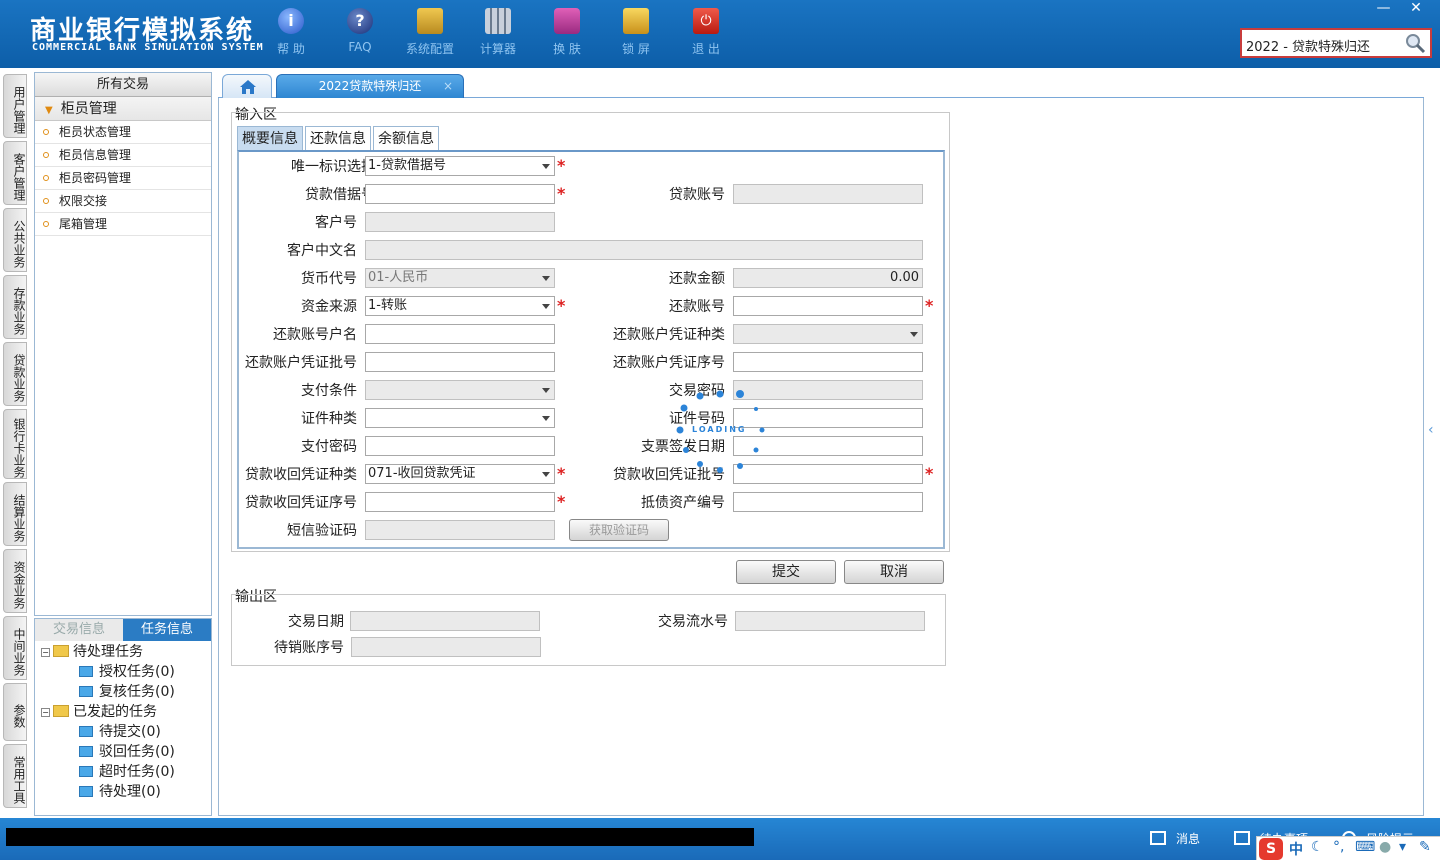 This screenshot has width=1440, height=860. I want to click on close-window-button: ✕, so click(1416, 8).